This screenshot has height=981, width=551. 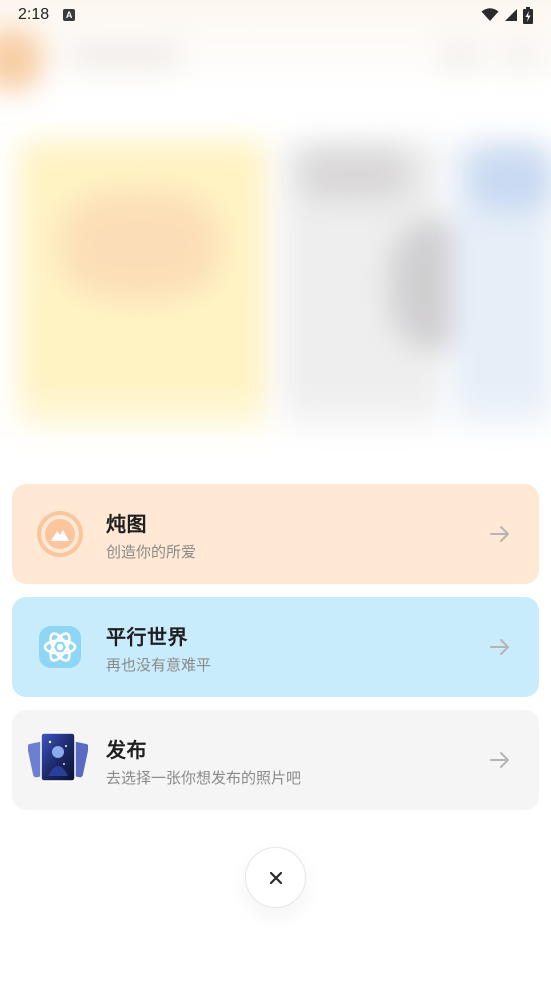 I want to click on status-icons, so click(x=507, y=15).